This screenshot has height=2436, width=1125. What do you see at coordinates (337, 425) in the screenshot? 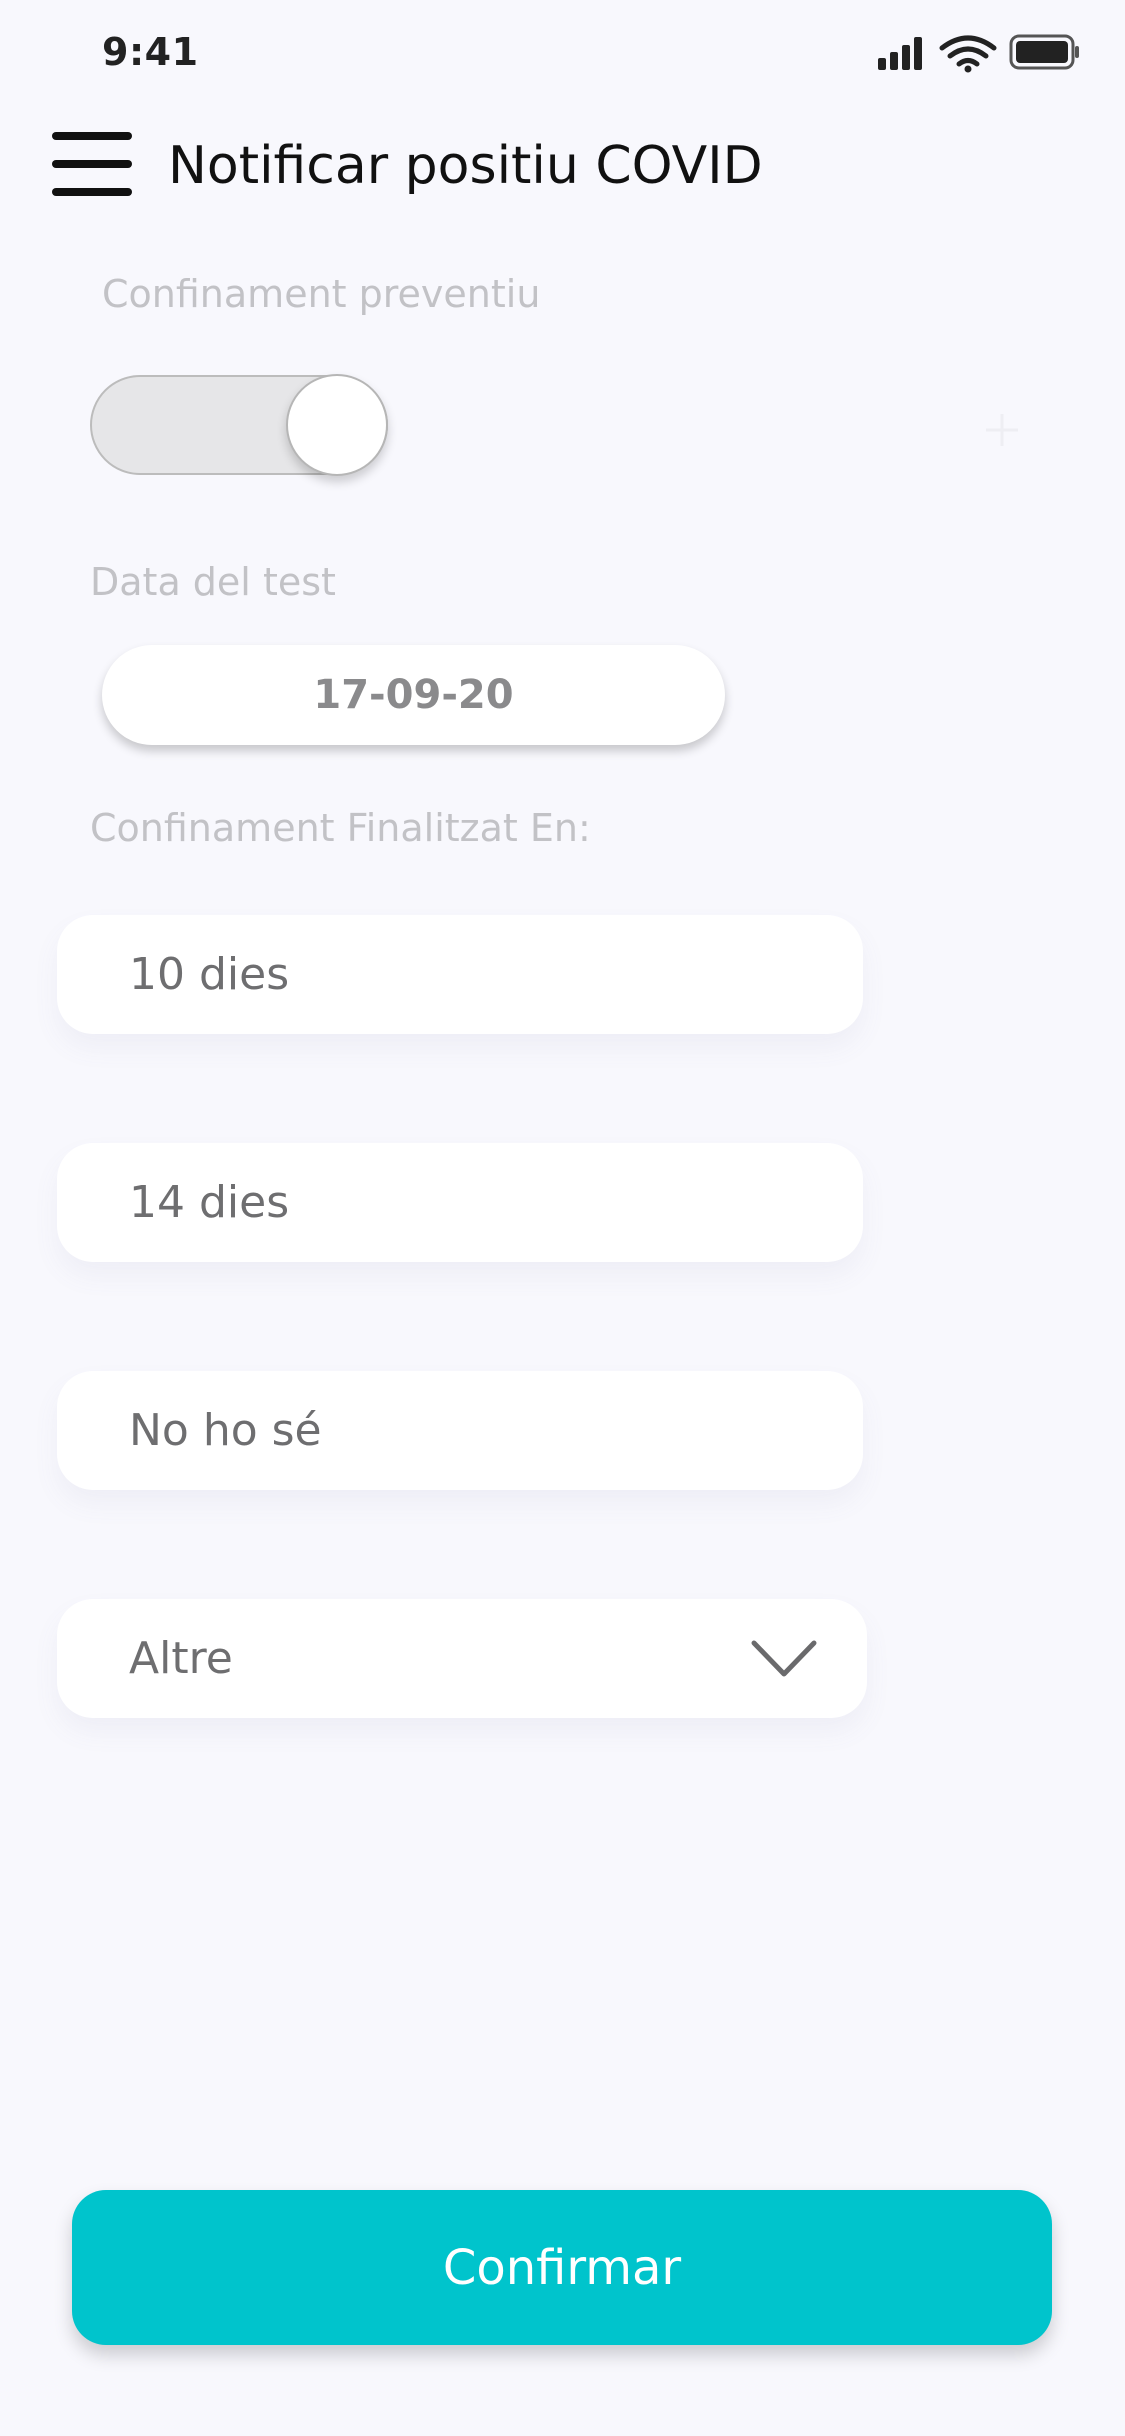
I see `toggle-knob` at bounding box center [337, 425].